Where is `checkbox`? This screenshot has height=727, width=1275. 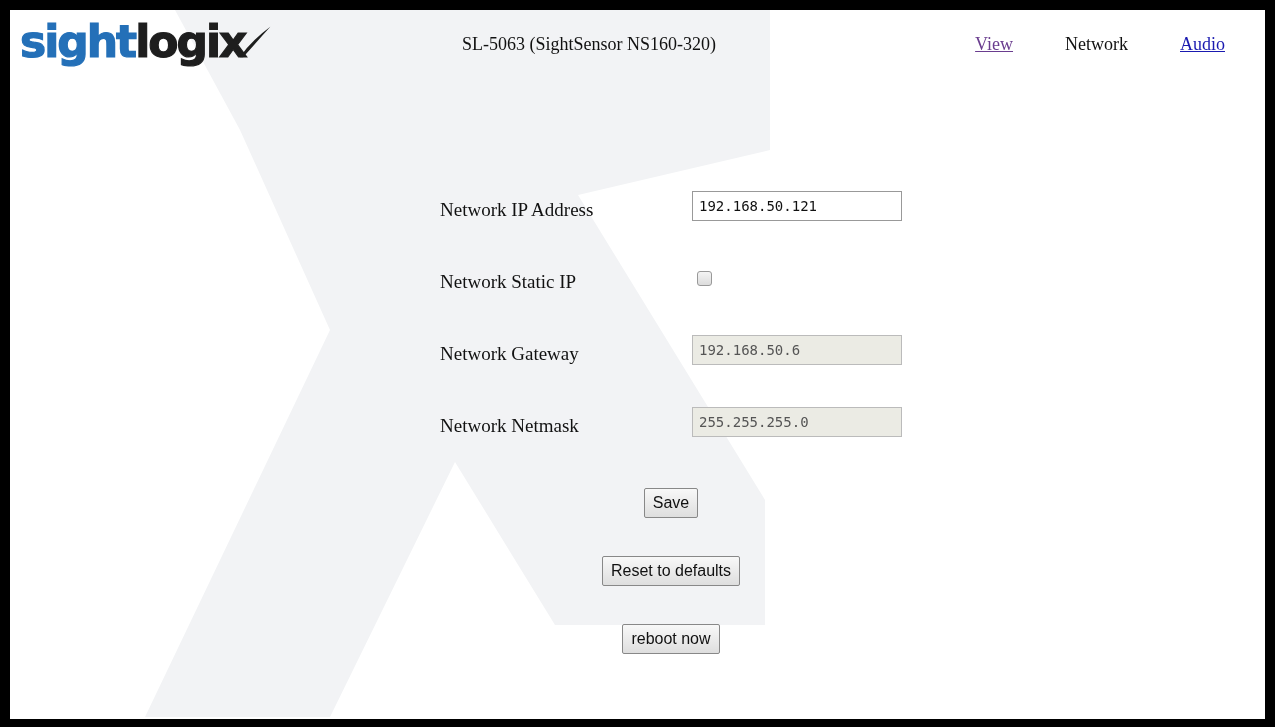
checkbox is located at coordinates (704, 278).